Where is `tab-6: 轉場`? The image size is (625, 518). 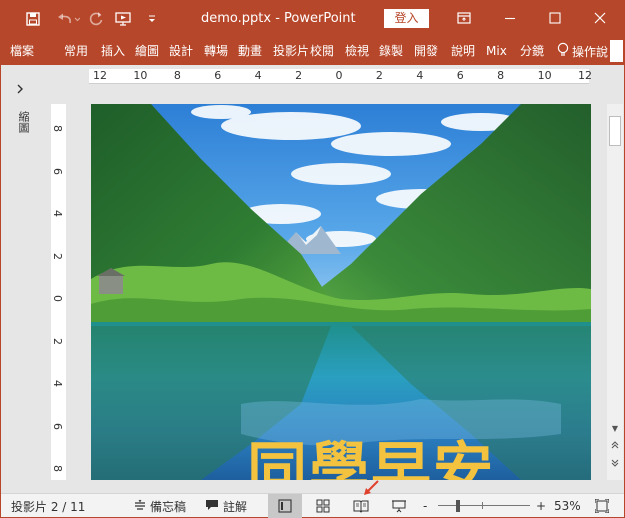
tab-6: 轉場 is located at coordinates (216, 51).